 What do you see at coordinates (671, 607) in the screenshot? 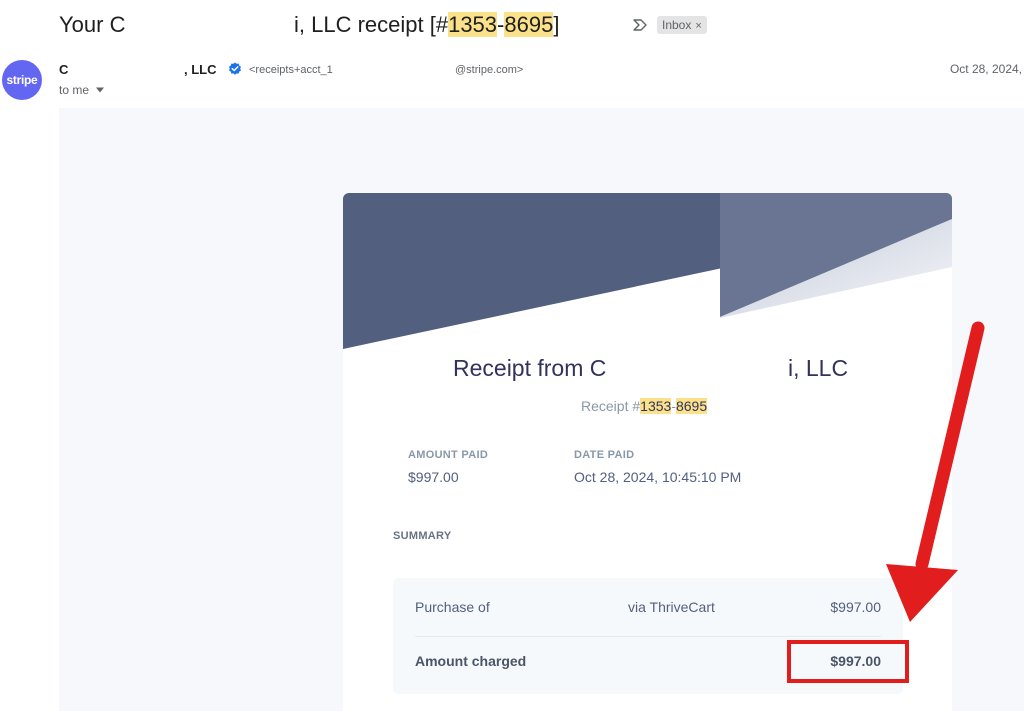
I see `line-item-via: via ThriveCart` at bounding box center [671, 607].